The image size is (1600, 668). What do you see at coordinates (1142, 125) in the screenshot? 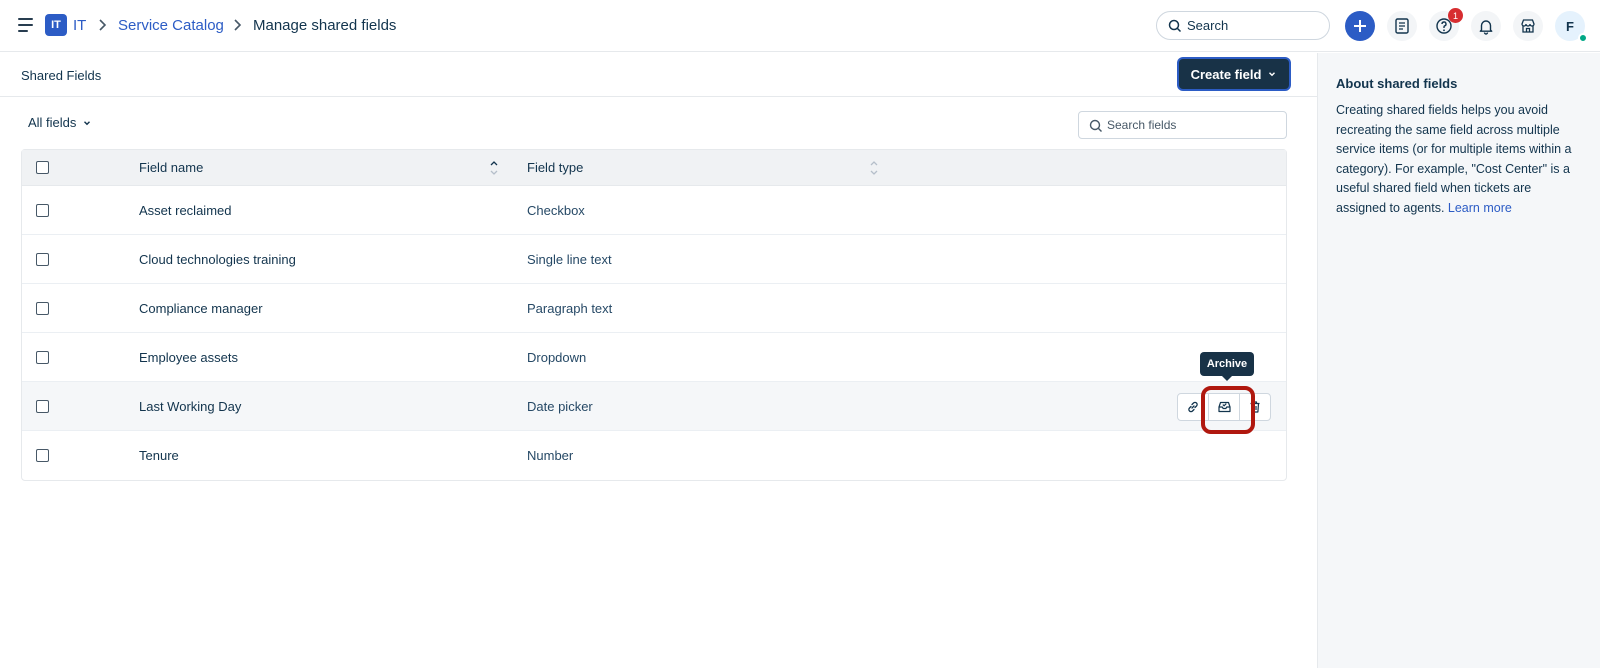
I see `search-fields-placeholder: Search fields` at bounding box center [1142, 125].